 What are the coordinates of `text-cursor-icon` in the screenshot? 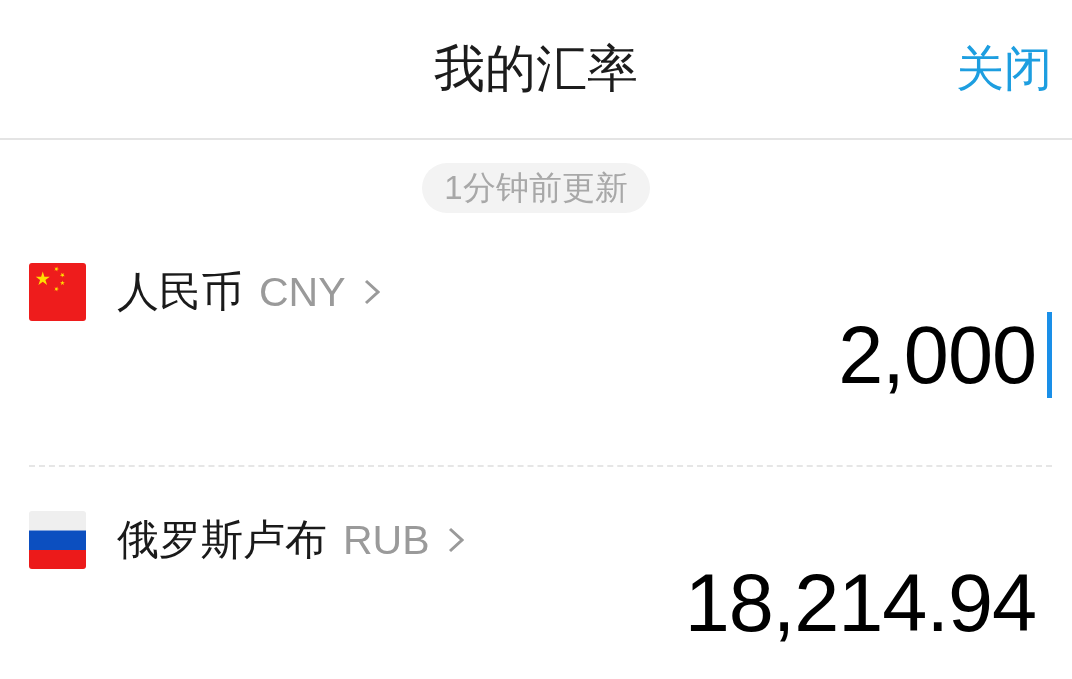 It's located at (1049, 355).